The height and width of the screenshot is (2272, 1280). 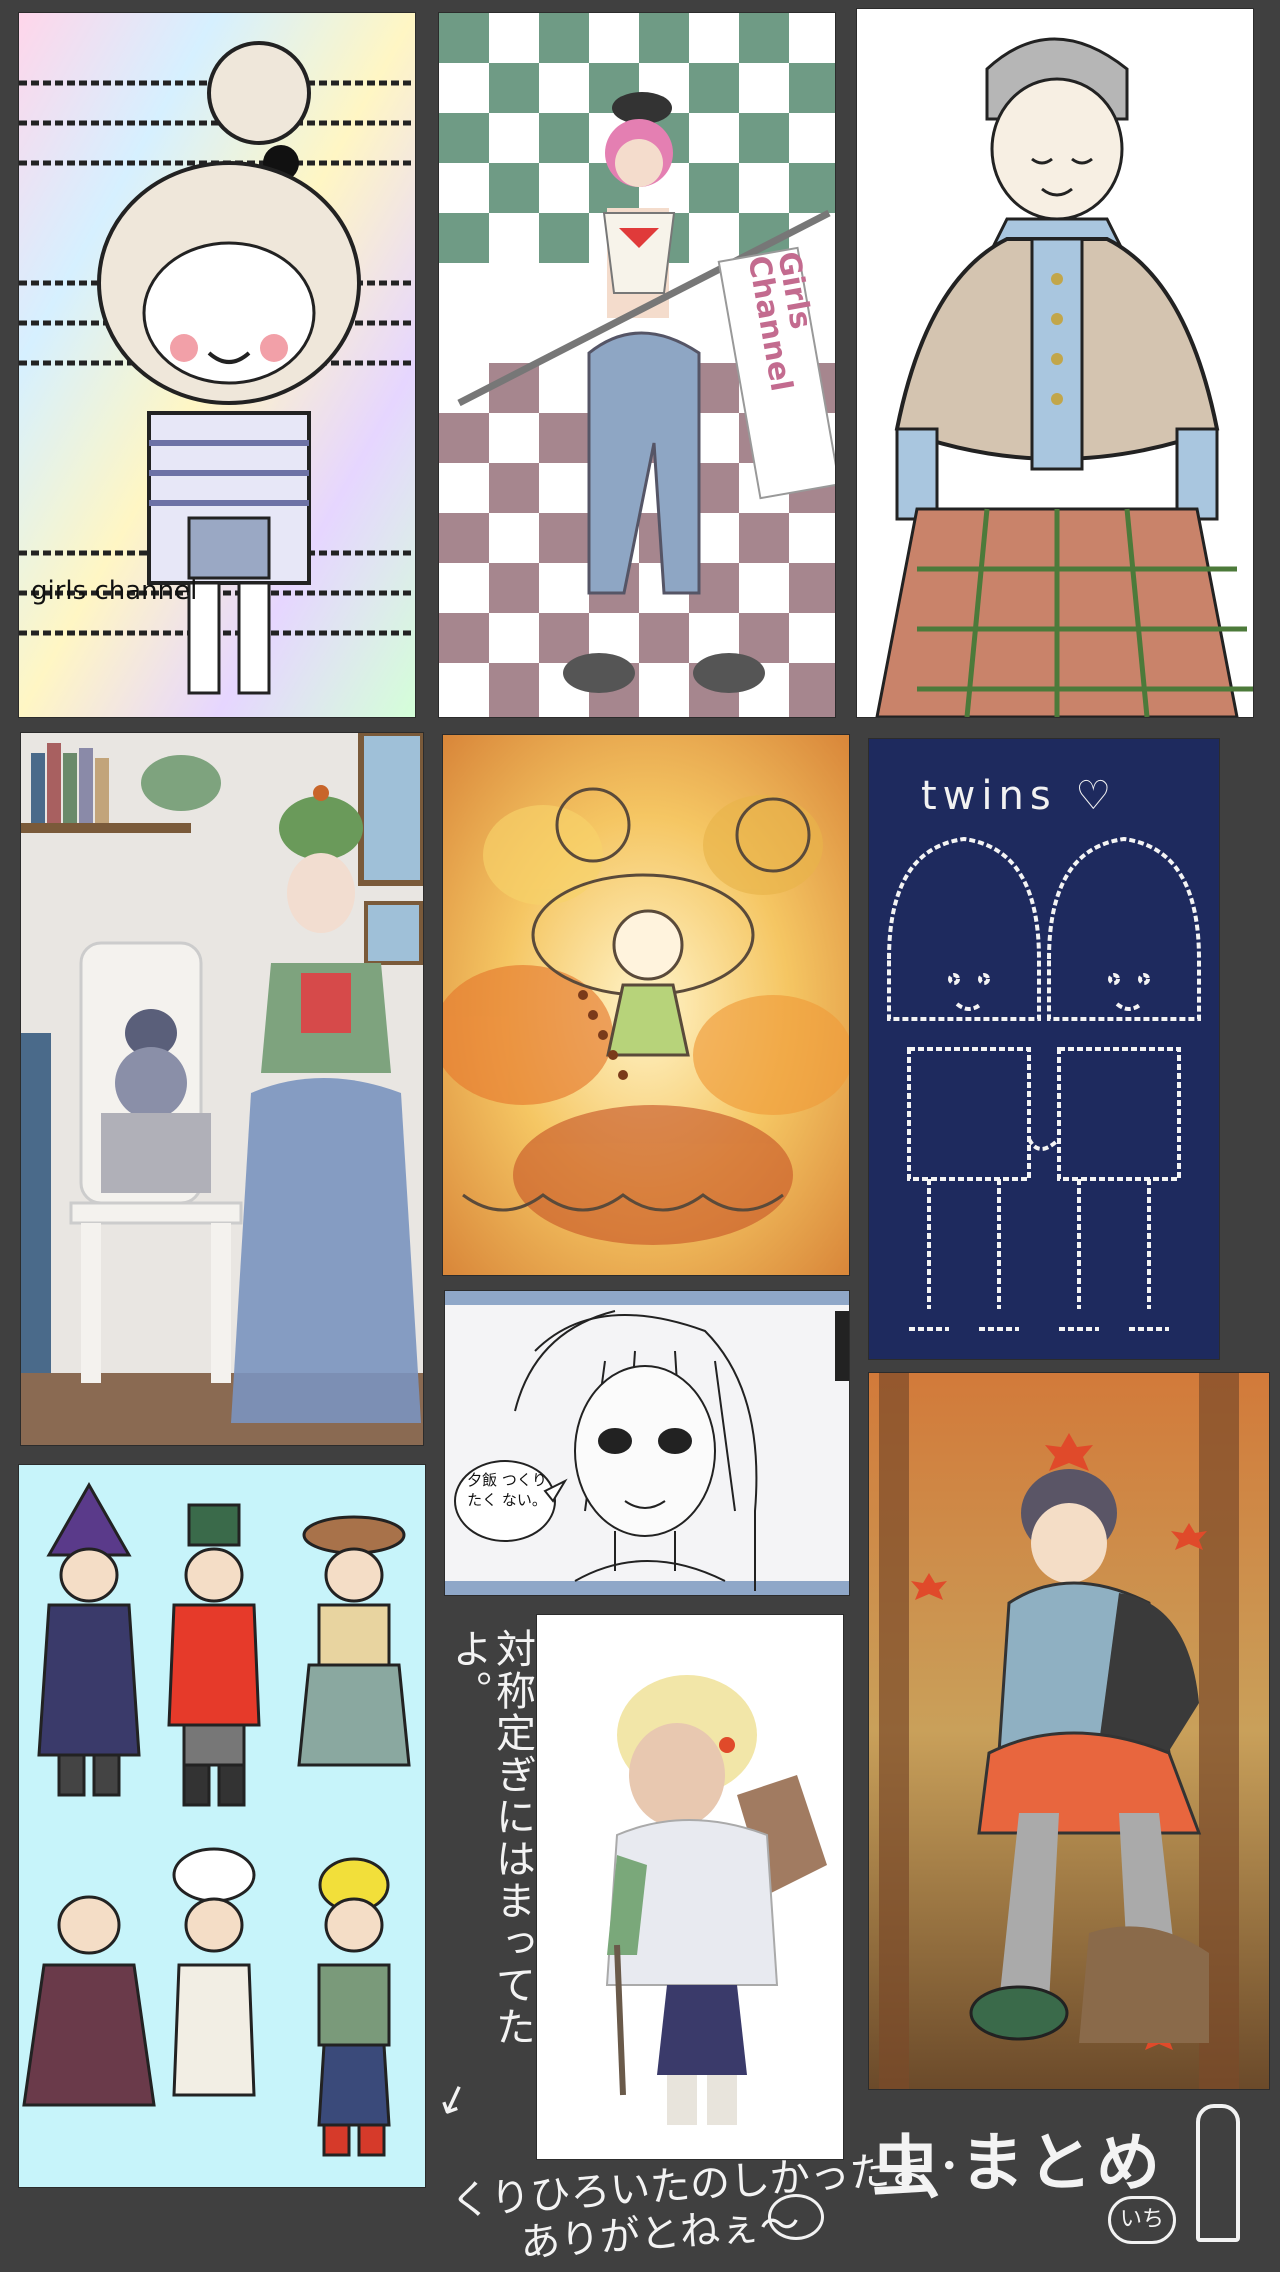 What do you see at coordinates (637, 365) in the screenshot?
I see `illustration-flag-girl-checkered: Girls Channel` at bounding box center [637, 365].